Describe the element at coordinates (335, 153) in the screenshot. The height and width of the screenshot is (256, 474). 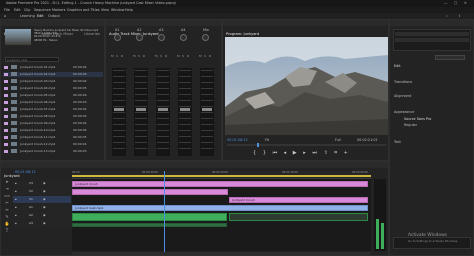
I see `export-frame-icon: ⌗` at that location.